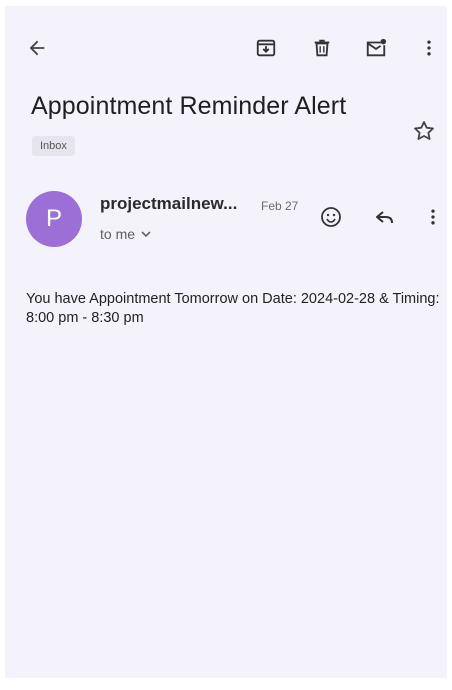  I want to click on star-button, so click(424, 131).